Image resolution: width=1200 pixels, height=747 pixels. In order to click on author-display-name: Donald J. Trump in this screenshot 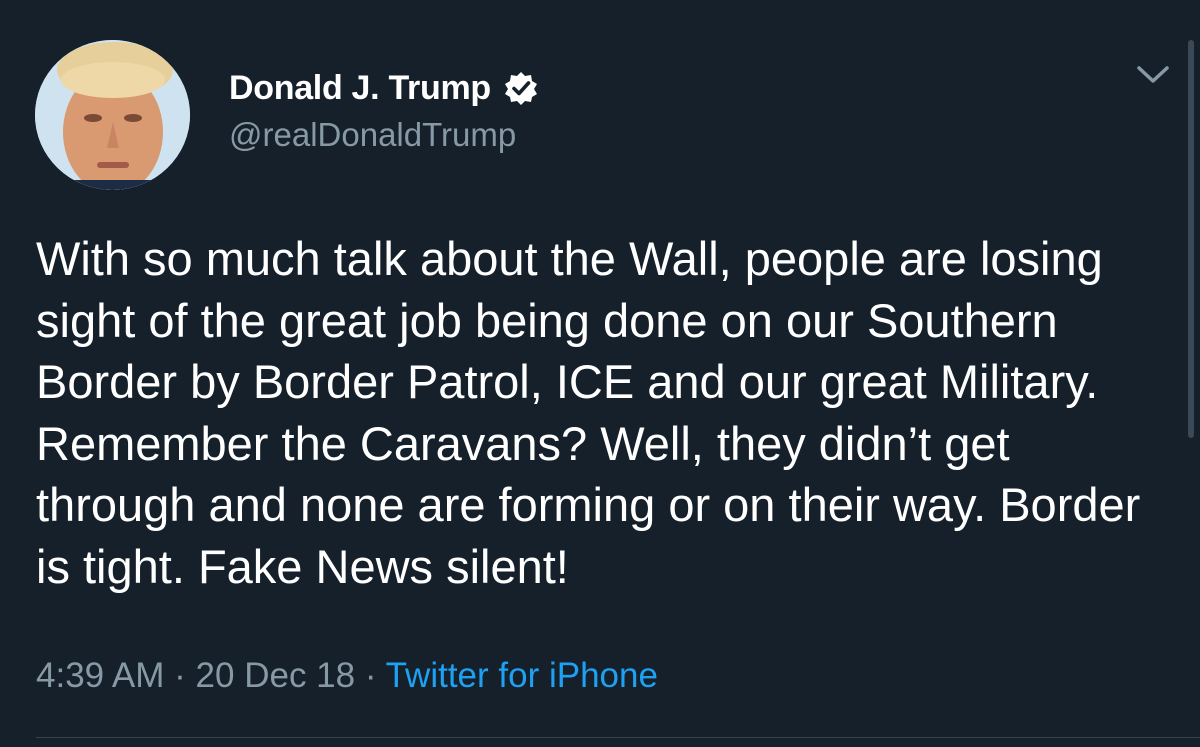, I will do `click(360, 88)`.